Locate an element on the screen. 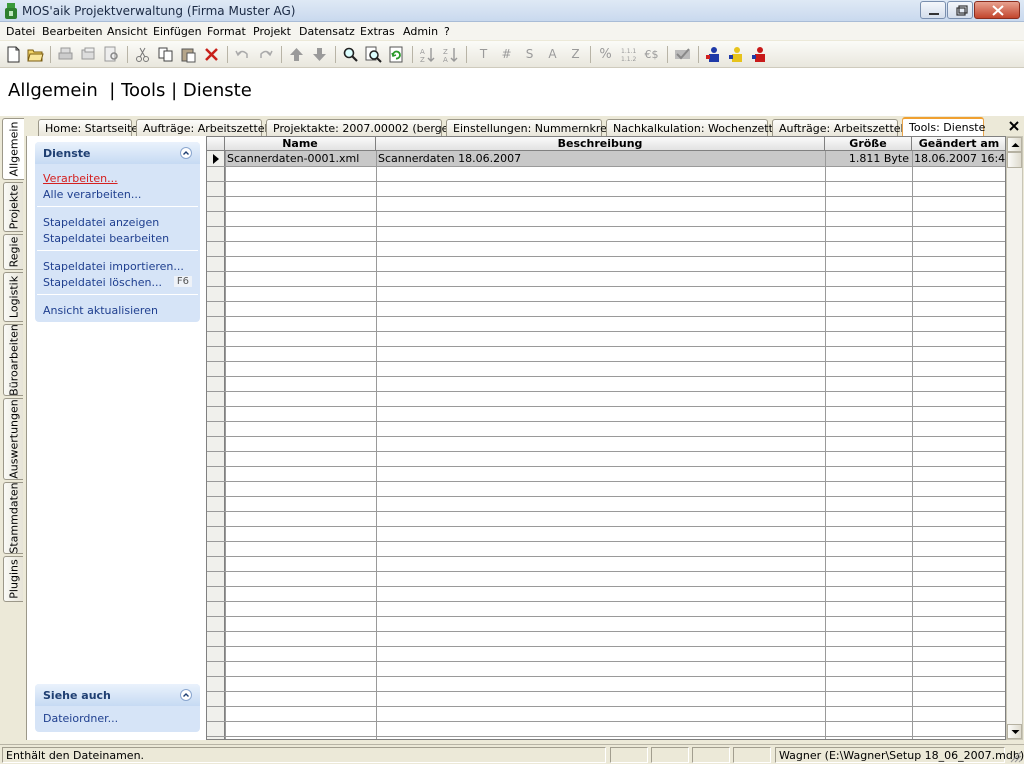  search-button is located at coordinates (350, 54).